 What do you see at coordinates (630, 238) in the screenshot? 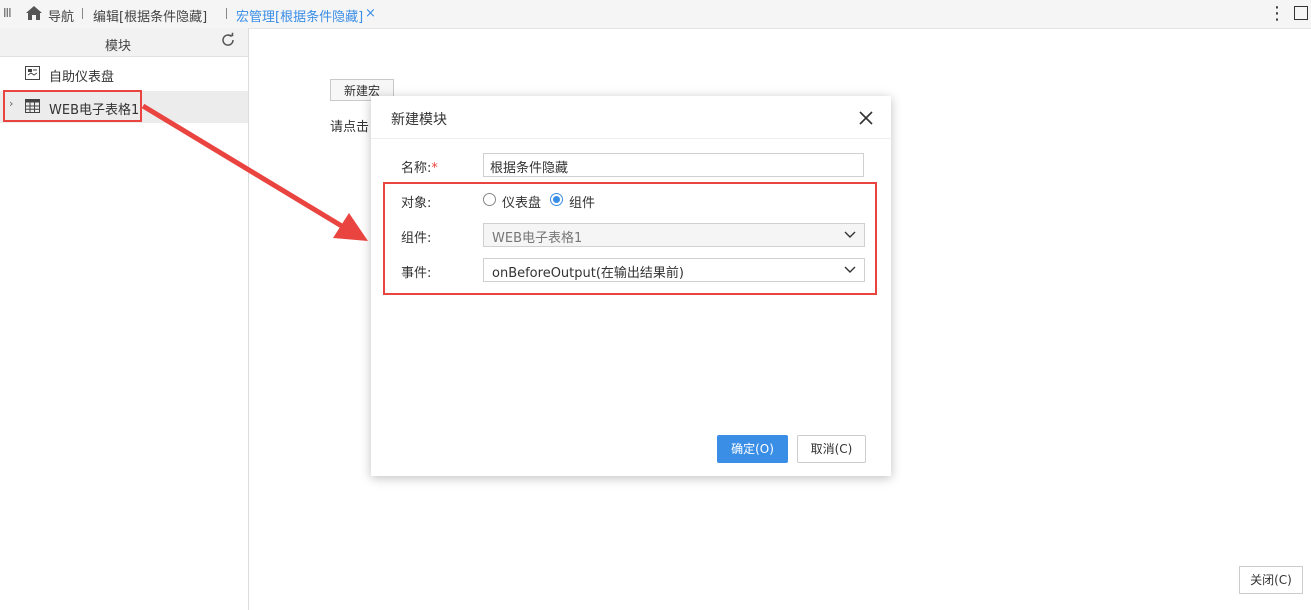
I see `highlight-box-dialog-fields` at bounding box center [630, 238].